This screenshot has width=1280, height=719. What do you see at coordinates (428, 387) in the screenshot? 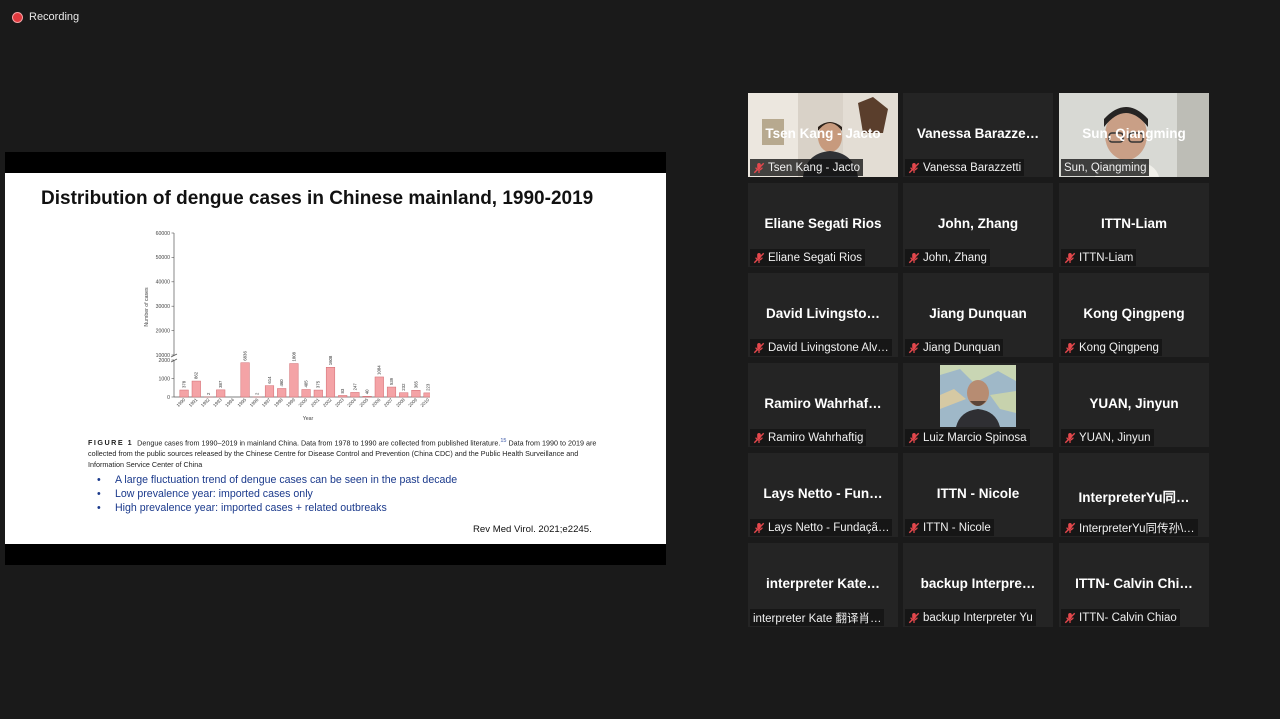
I see `bar-value-label: 223` at bounding box center [428, 387].